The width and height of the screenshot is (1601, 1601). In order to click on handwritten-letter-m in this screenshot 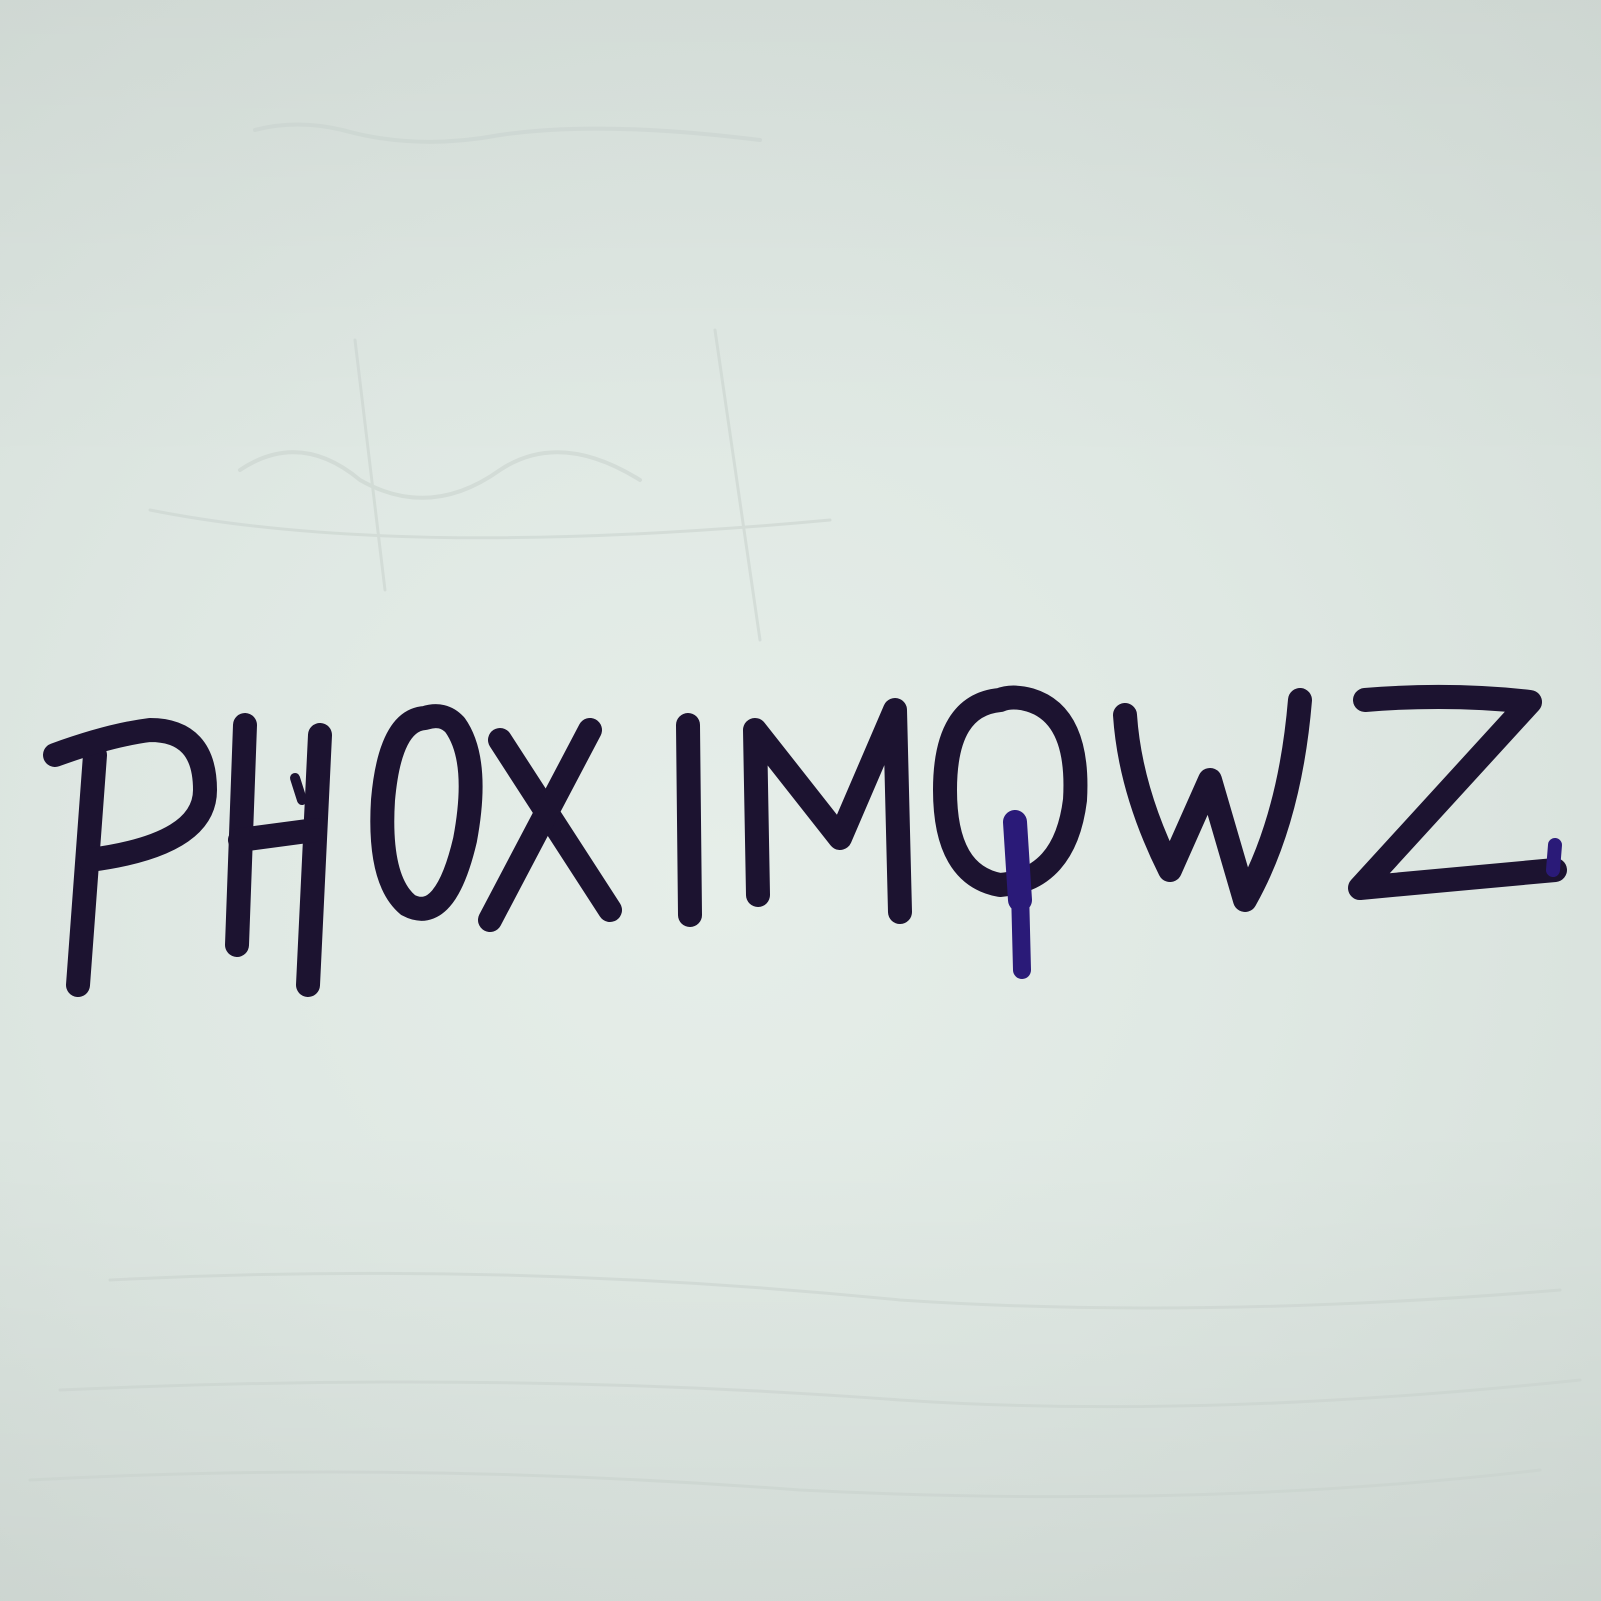, I will do `click(827, 811)`.